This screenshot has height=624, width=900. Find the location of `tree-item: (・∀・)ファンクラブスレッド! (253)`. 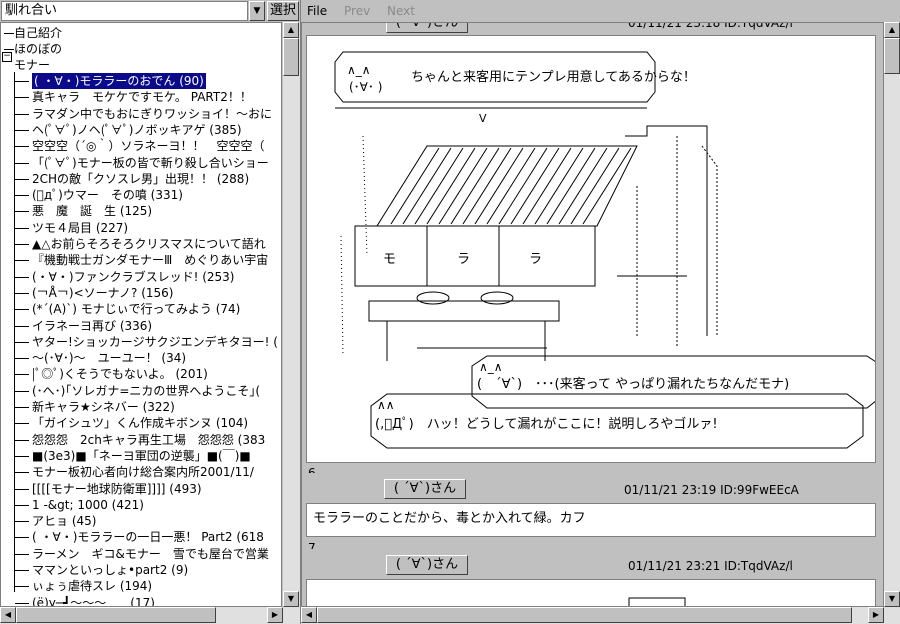

tree-item: (・∀・)ファンクラブスレッド! (253) is located at coordinates (141, 277).